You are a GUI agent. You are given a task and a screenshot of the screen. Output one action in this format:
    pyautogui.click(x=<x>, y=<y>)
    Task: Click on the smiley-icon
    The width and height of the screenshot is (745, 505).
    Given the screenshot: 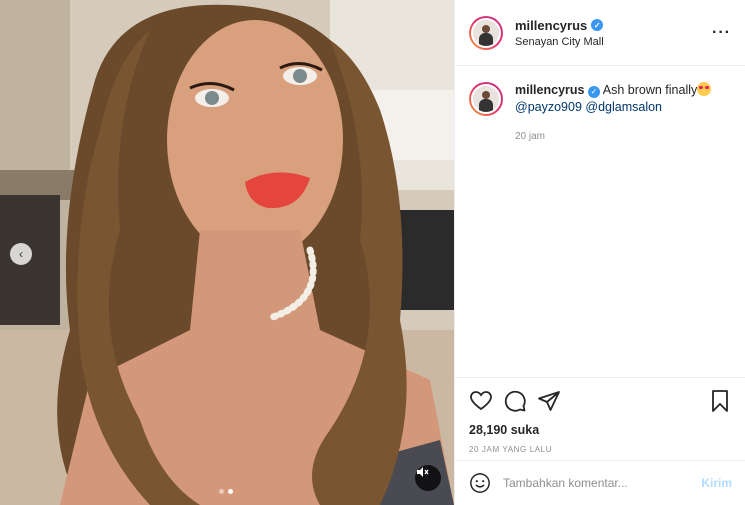 What is the action you would take?
    pyautogui.click(x=480, y=483)
    